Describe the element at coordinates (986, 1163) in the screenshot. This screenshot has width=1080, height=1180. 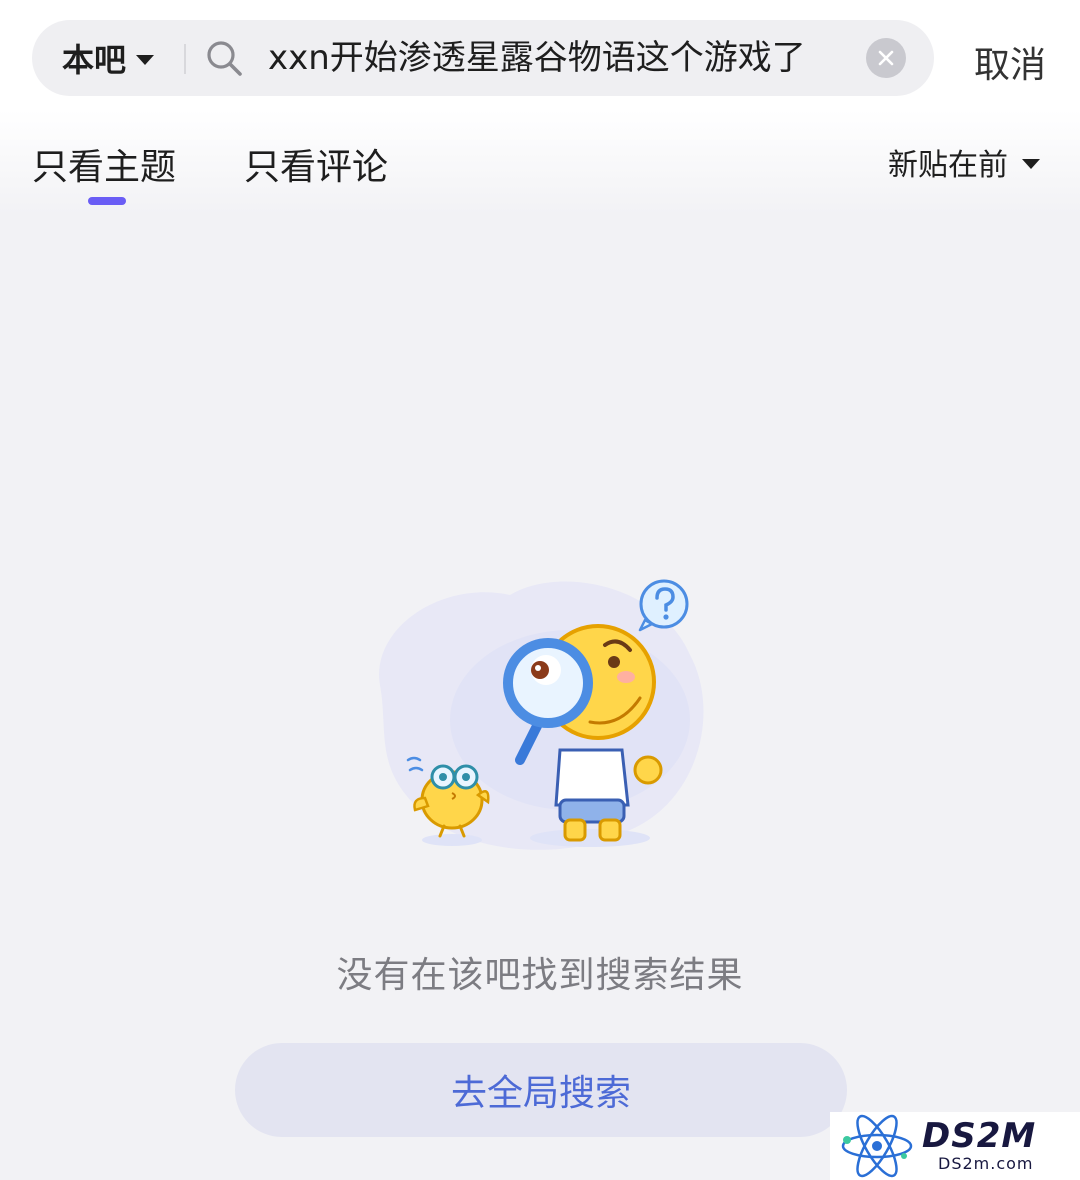
I see `watermark-url: DS2m.com` at that location.